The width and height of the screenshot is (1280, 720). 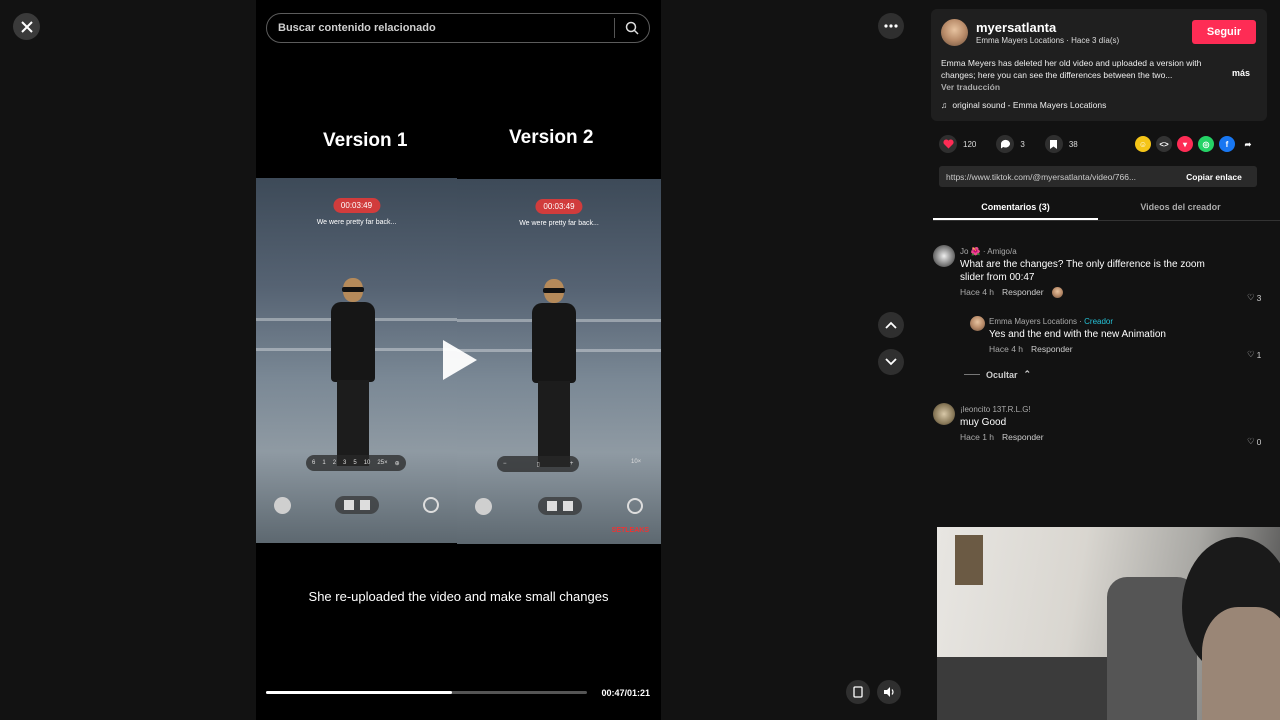 I want to click on comment-icon, so click(x=1005, y=144).